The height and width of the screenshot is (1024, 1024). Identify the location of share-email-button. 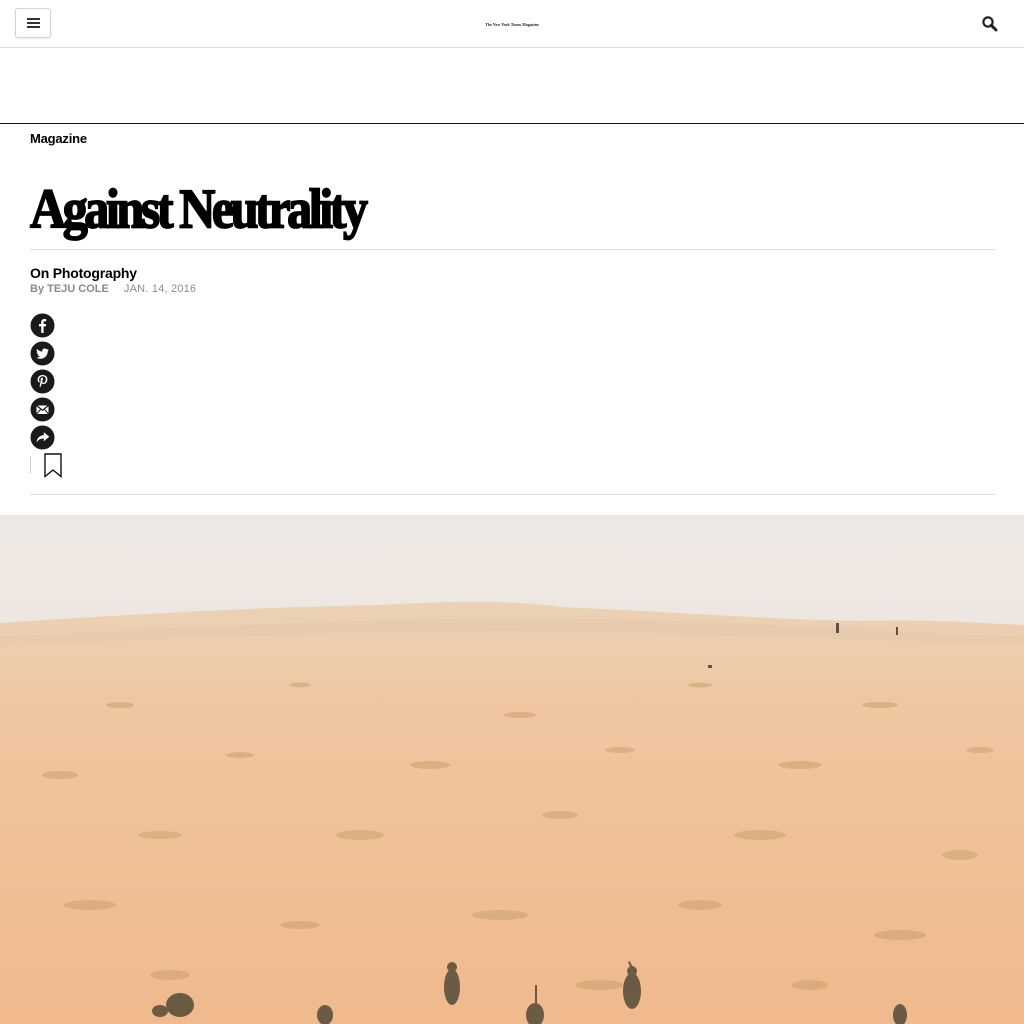
(42, 409).